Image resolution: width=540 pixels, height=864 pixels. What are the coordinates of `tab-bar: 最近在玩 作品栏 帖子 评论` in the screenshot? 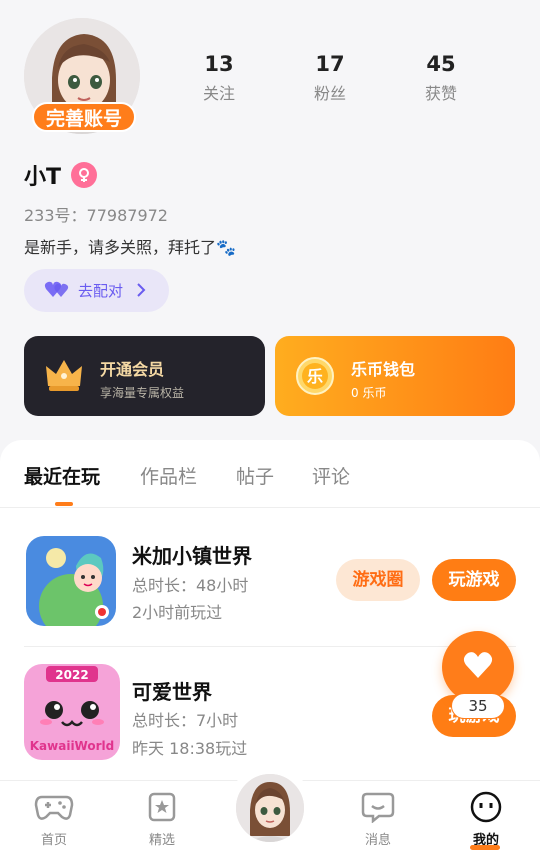 It's located at (270, 474).